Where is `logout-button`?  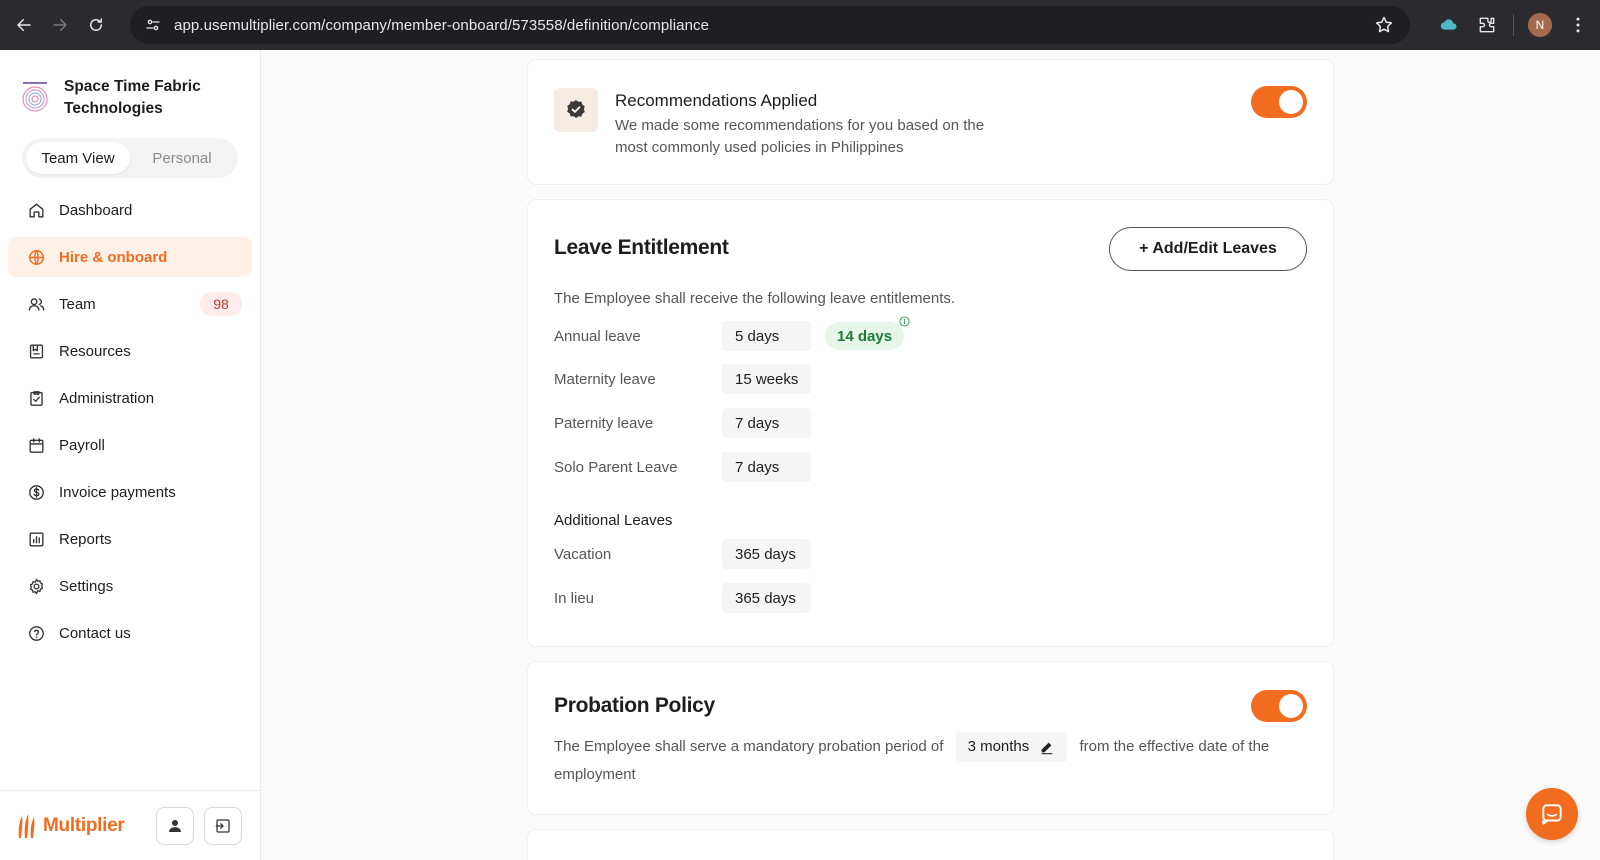 logout-button is located at coordinates (223, 826).